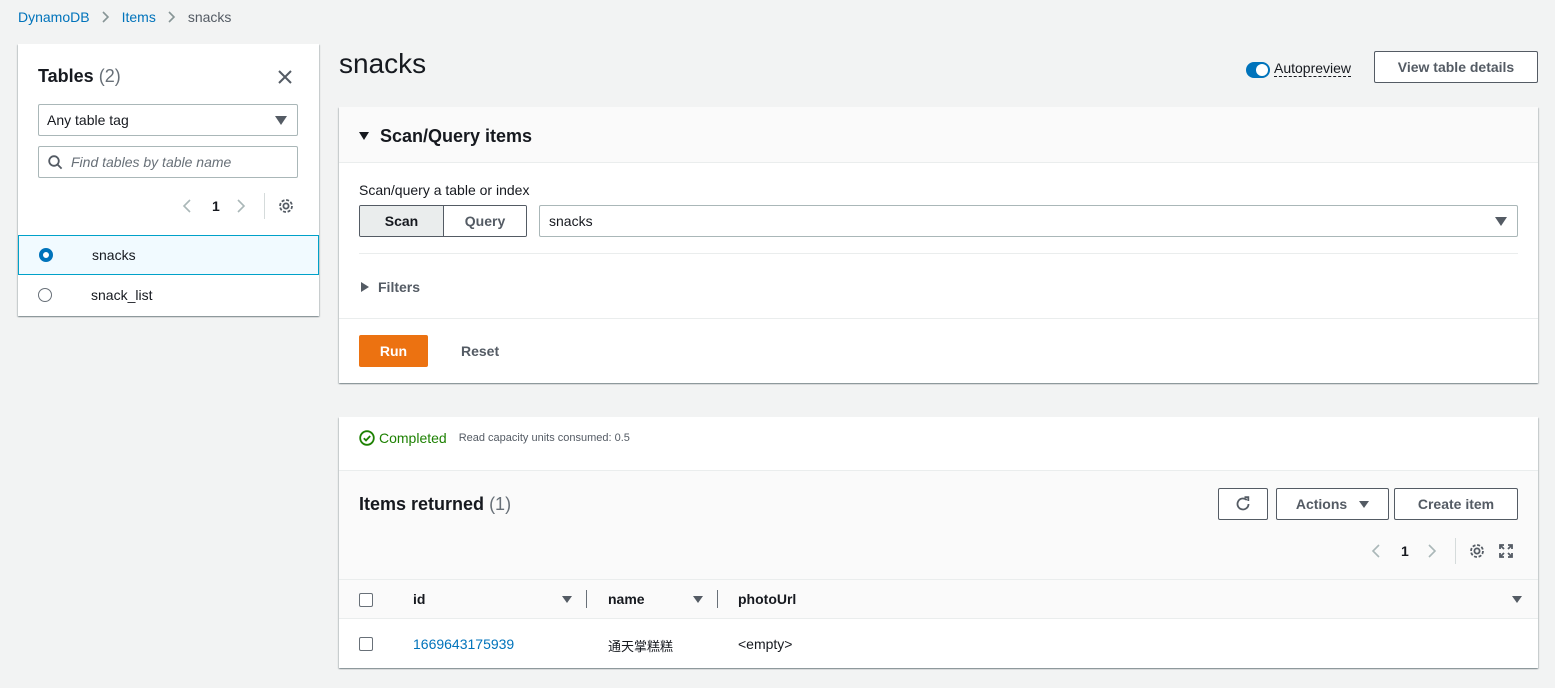 This screenshot has width=1555, height=688. Describe the element at coordinates (1456, 67) in the screenshot. I see `view-table-details-button: View table details` at that location.